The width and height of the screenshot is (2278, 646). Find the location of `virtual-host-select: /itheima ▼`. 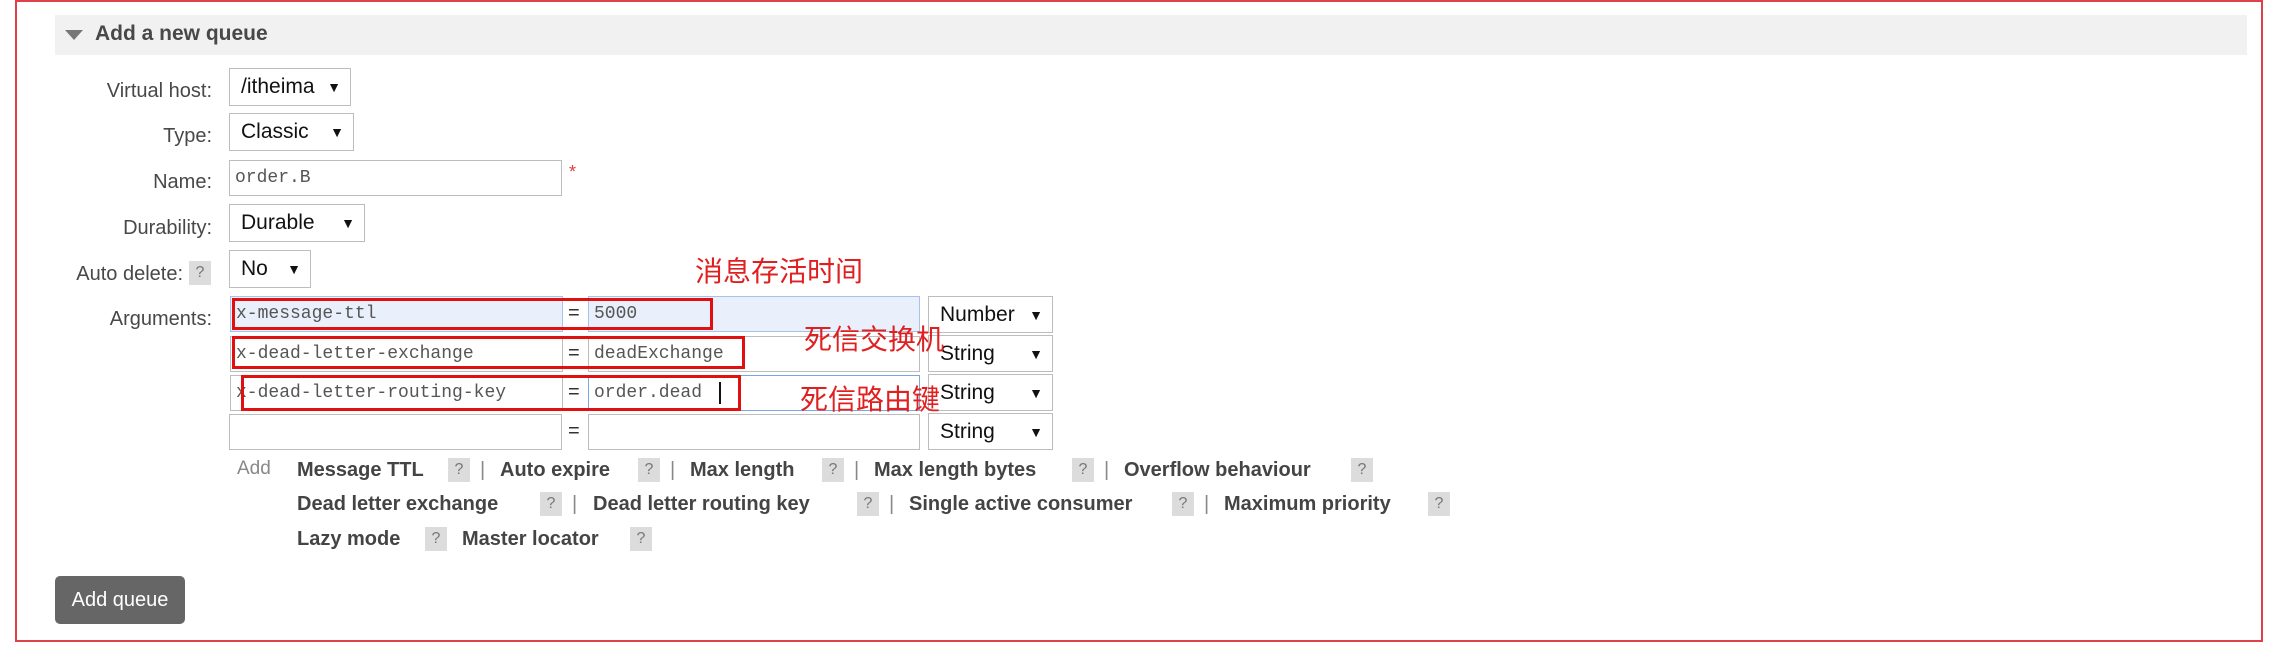

virtual-host-select: /itheima ▼ is located at coordinates (290, 87).